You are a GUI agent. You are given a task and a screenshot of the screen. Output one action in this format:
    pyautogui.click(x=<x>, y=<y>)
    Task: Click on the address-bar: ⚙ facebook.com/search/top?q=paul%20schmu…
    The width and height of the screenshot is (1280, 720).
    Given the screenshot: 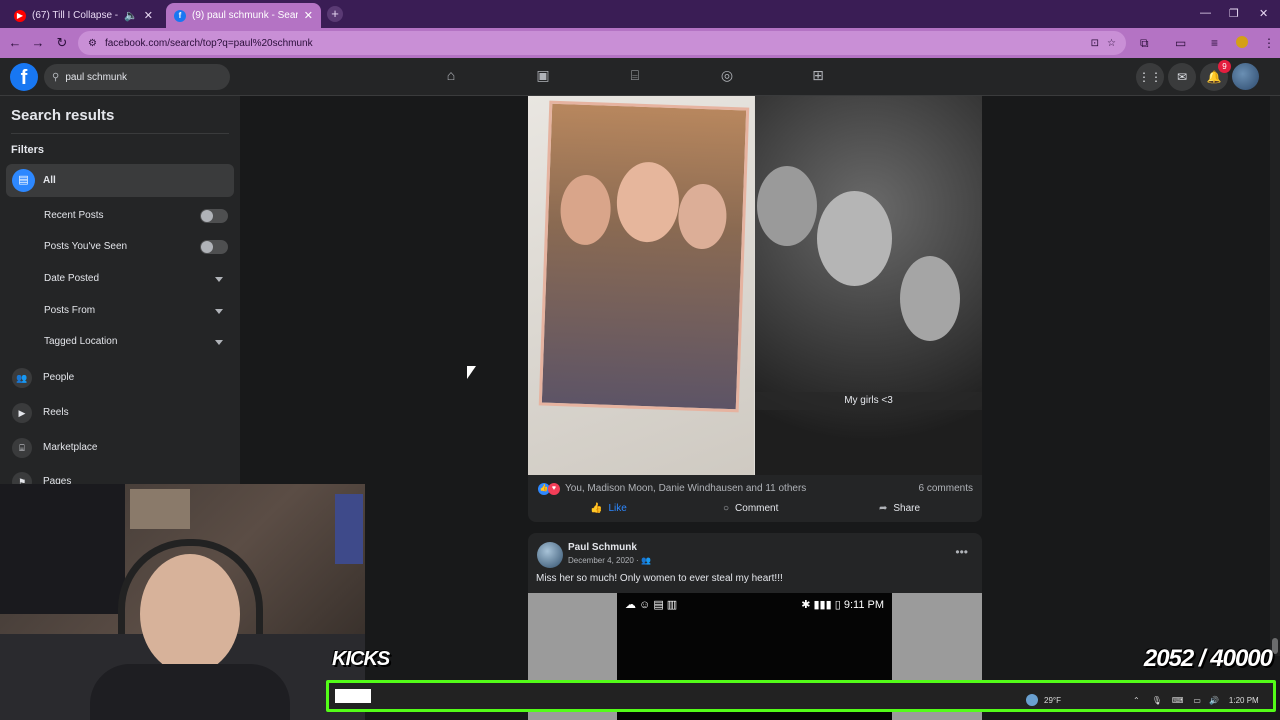 What is the action you would take?
    pyautogui.click(x=602, y=43)
    